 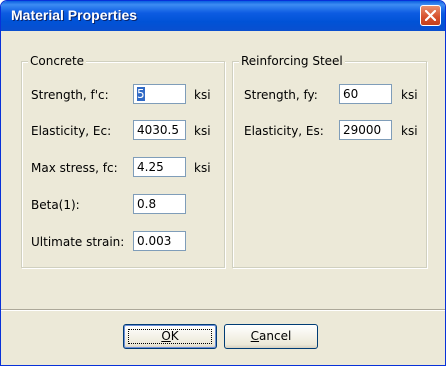 What do you see at coordinates (409, 131) in the screenshot?
I see `steel-elasticity-unit: ksi` at bounding box center [409, 131].